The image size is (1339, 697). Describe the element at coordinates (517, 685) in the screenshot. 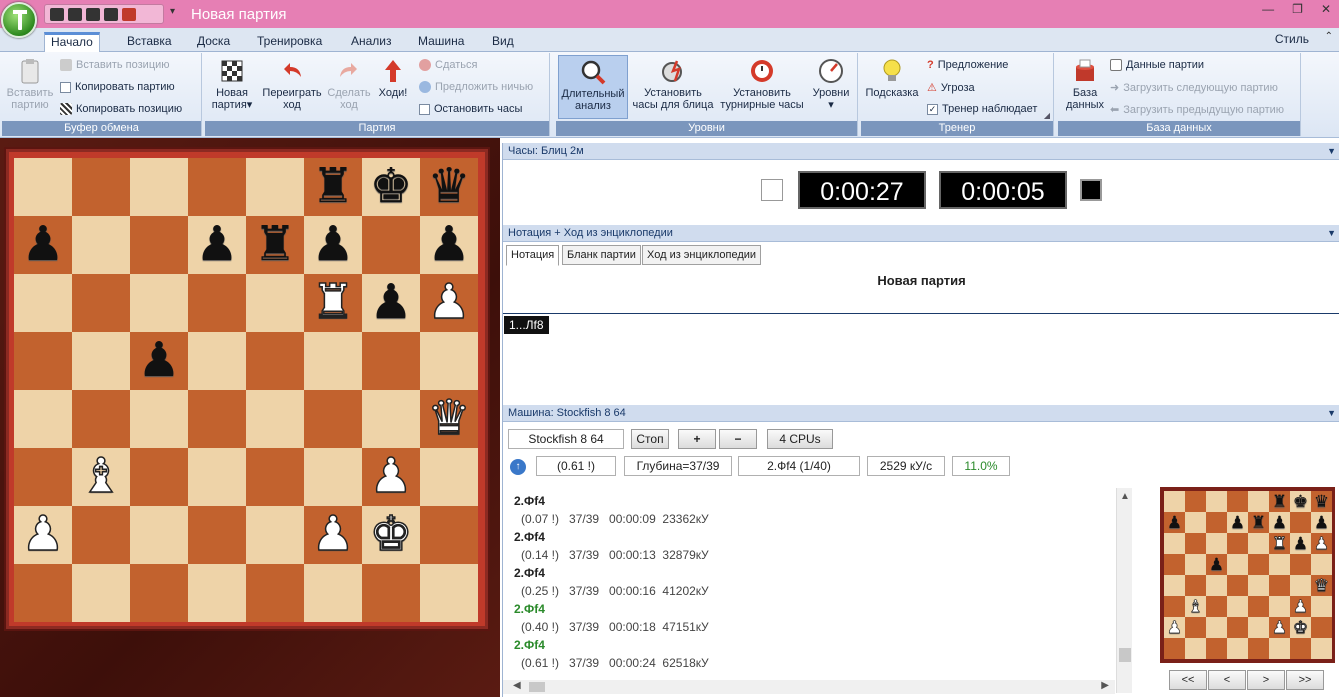

I see `scroll-left-icon: ◀` at that location.